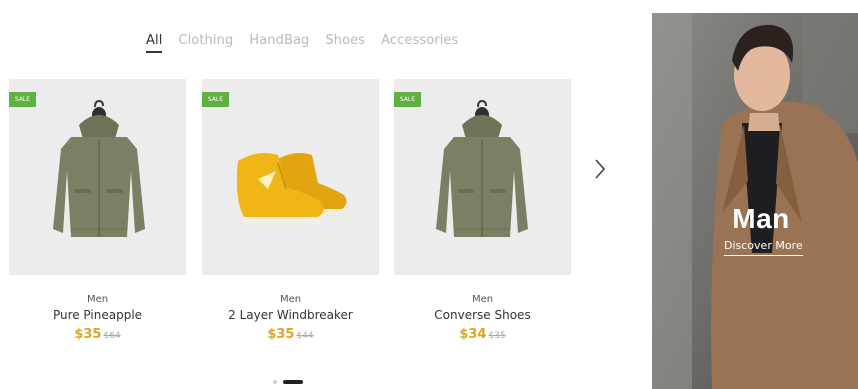 Image resolution: width=858 pixels, height=389 pixels. I want to click on product-info: Men Pure Pineapple $35 $64, so click(97, 318).